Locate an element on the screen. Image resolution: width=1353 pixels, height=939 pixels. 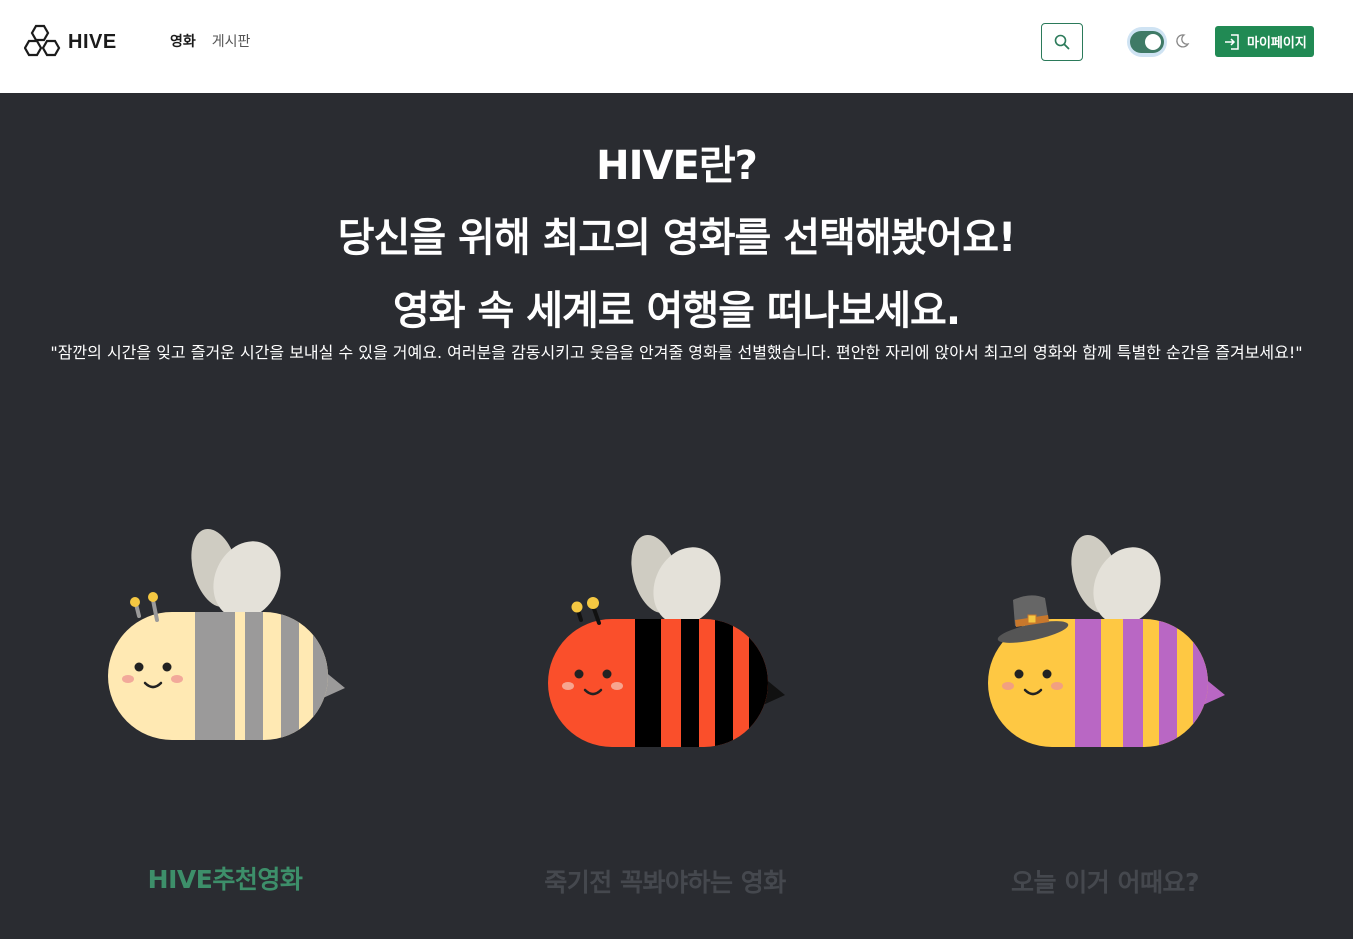
bee-gray-icon is located at coordinates (226, 634).